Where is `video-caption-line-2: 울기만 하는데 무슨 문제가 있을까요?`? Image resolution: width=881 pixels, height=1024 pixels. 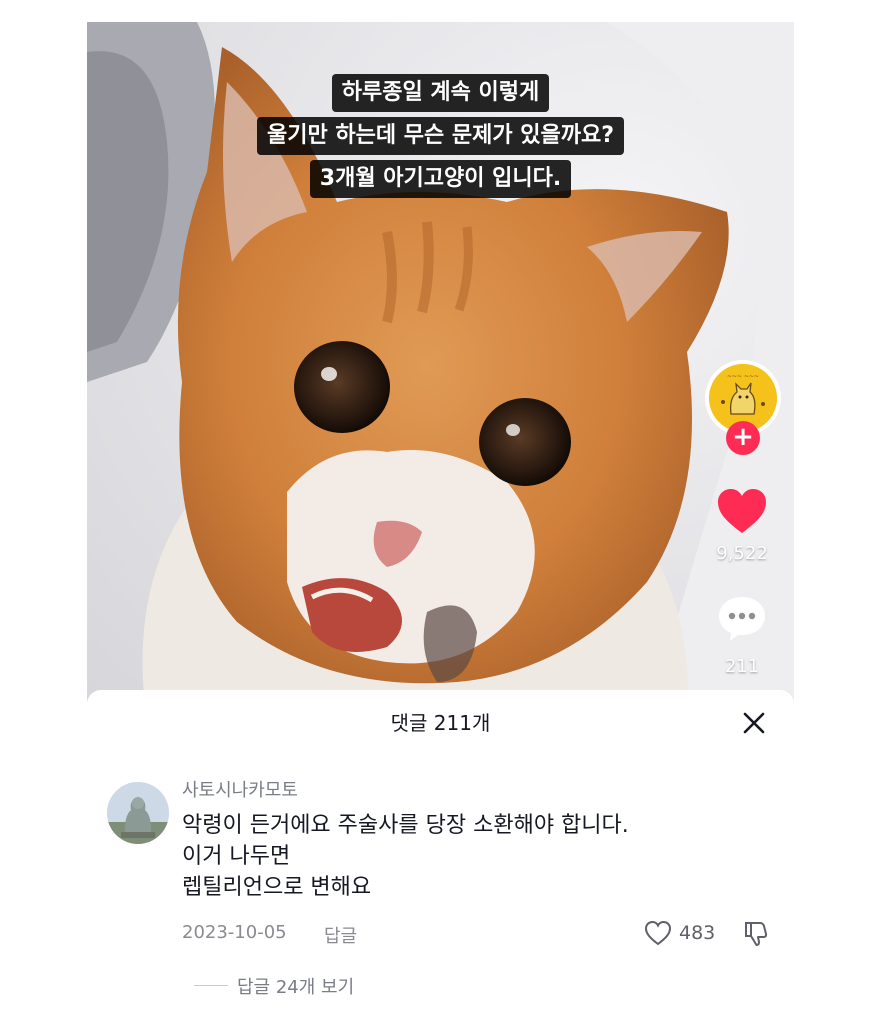
video-caption-line-2: 울기만 하는데 무슨 문제가 있을까요? is located at coordinates (440, 136).